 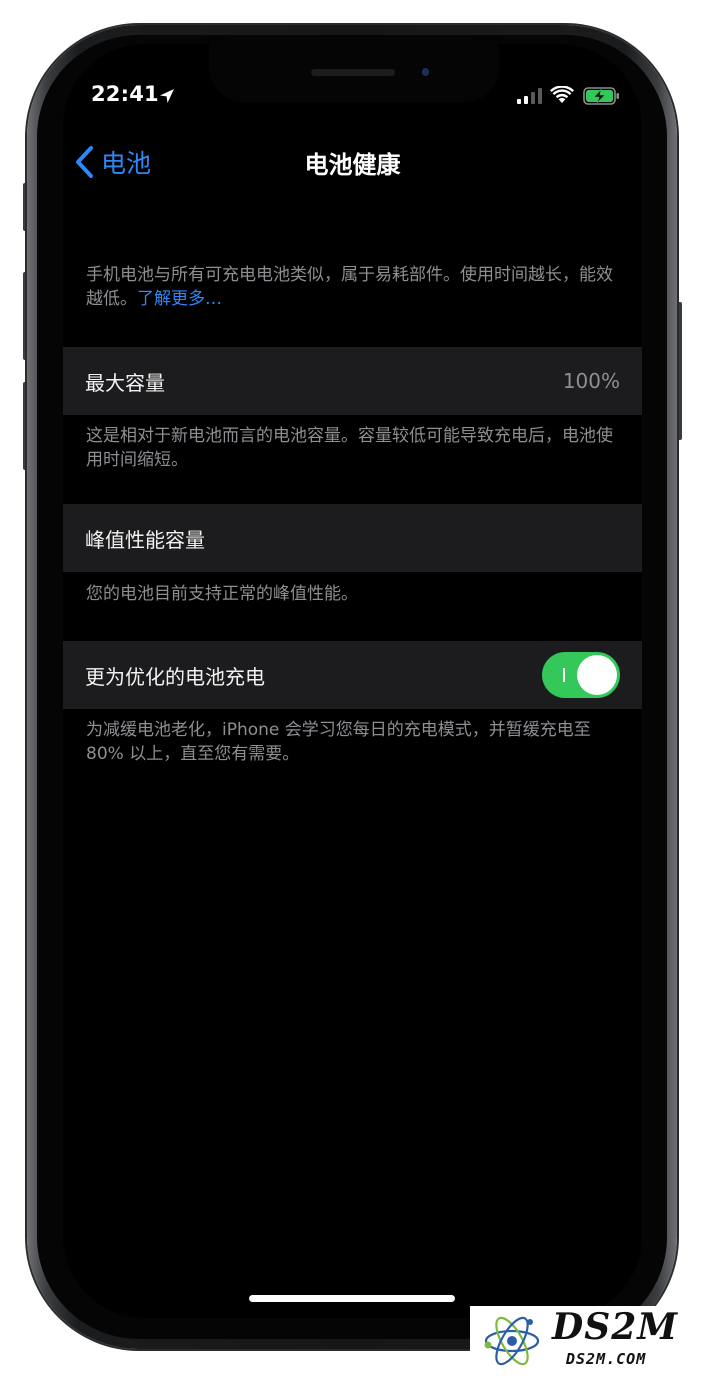 What do you see at coordinates (349, 448) in the screenshot?
I see `max-capacity-footnote: 这是相对于新电池而言的电池容量。容量较低可能导致充电后，电池使用时间缩短。` at bounding box center [349, 448].